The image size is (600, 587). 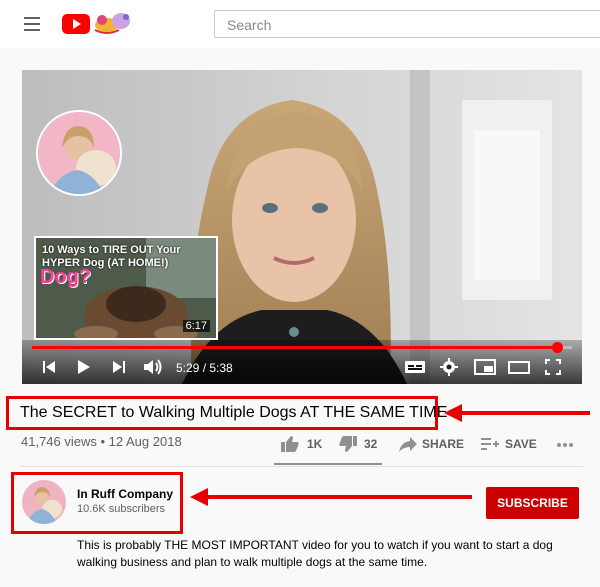 What do you see at coordinates (66, 277) in the screenshot?
I see `endcard-overlay-text: Dog?` at bounding box center [66, 277].